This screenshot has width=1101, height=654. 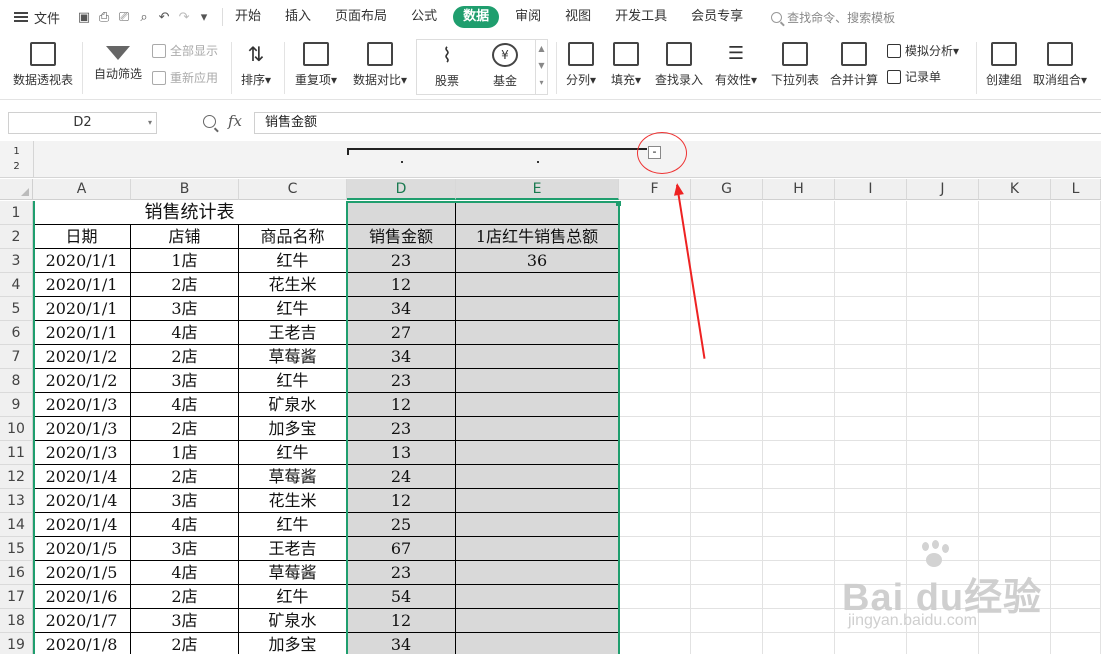 What do you see at coordinates (401, 381) in the screenshot?
I see `cell-d8: 23` at bounding box center [401, 381].